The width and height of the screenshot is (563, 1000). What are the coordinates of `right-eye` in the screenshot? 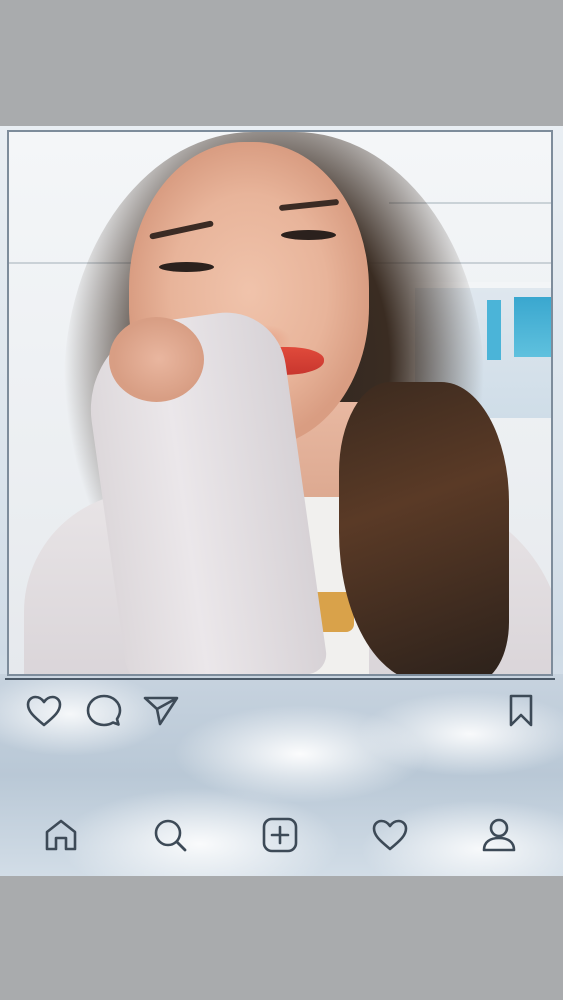 It's located at (308, 235).